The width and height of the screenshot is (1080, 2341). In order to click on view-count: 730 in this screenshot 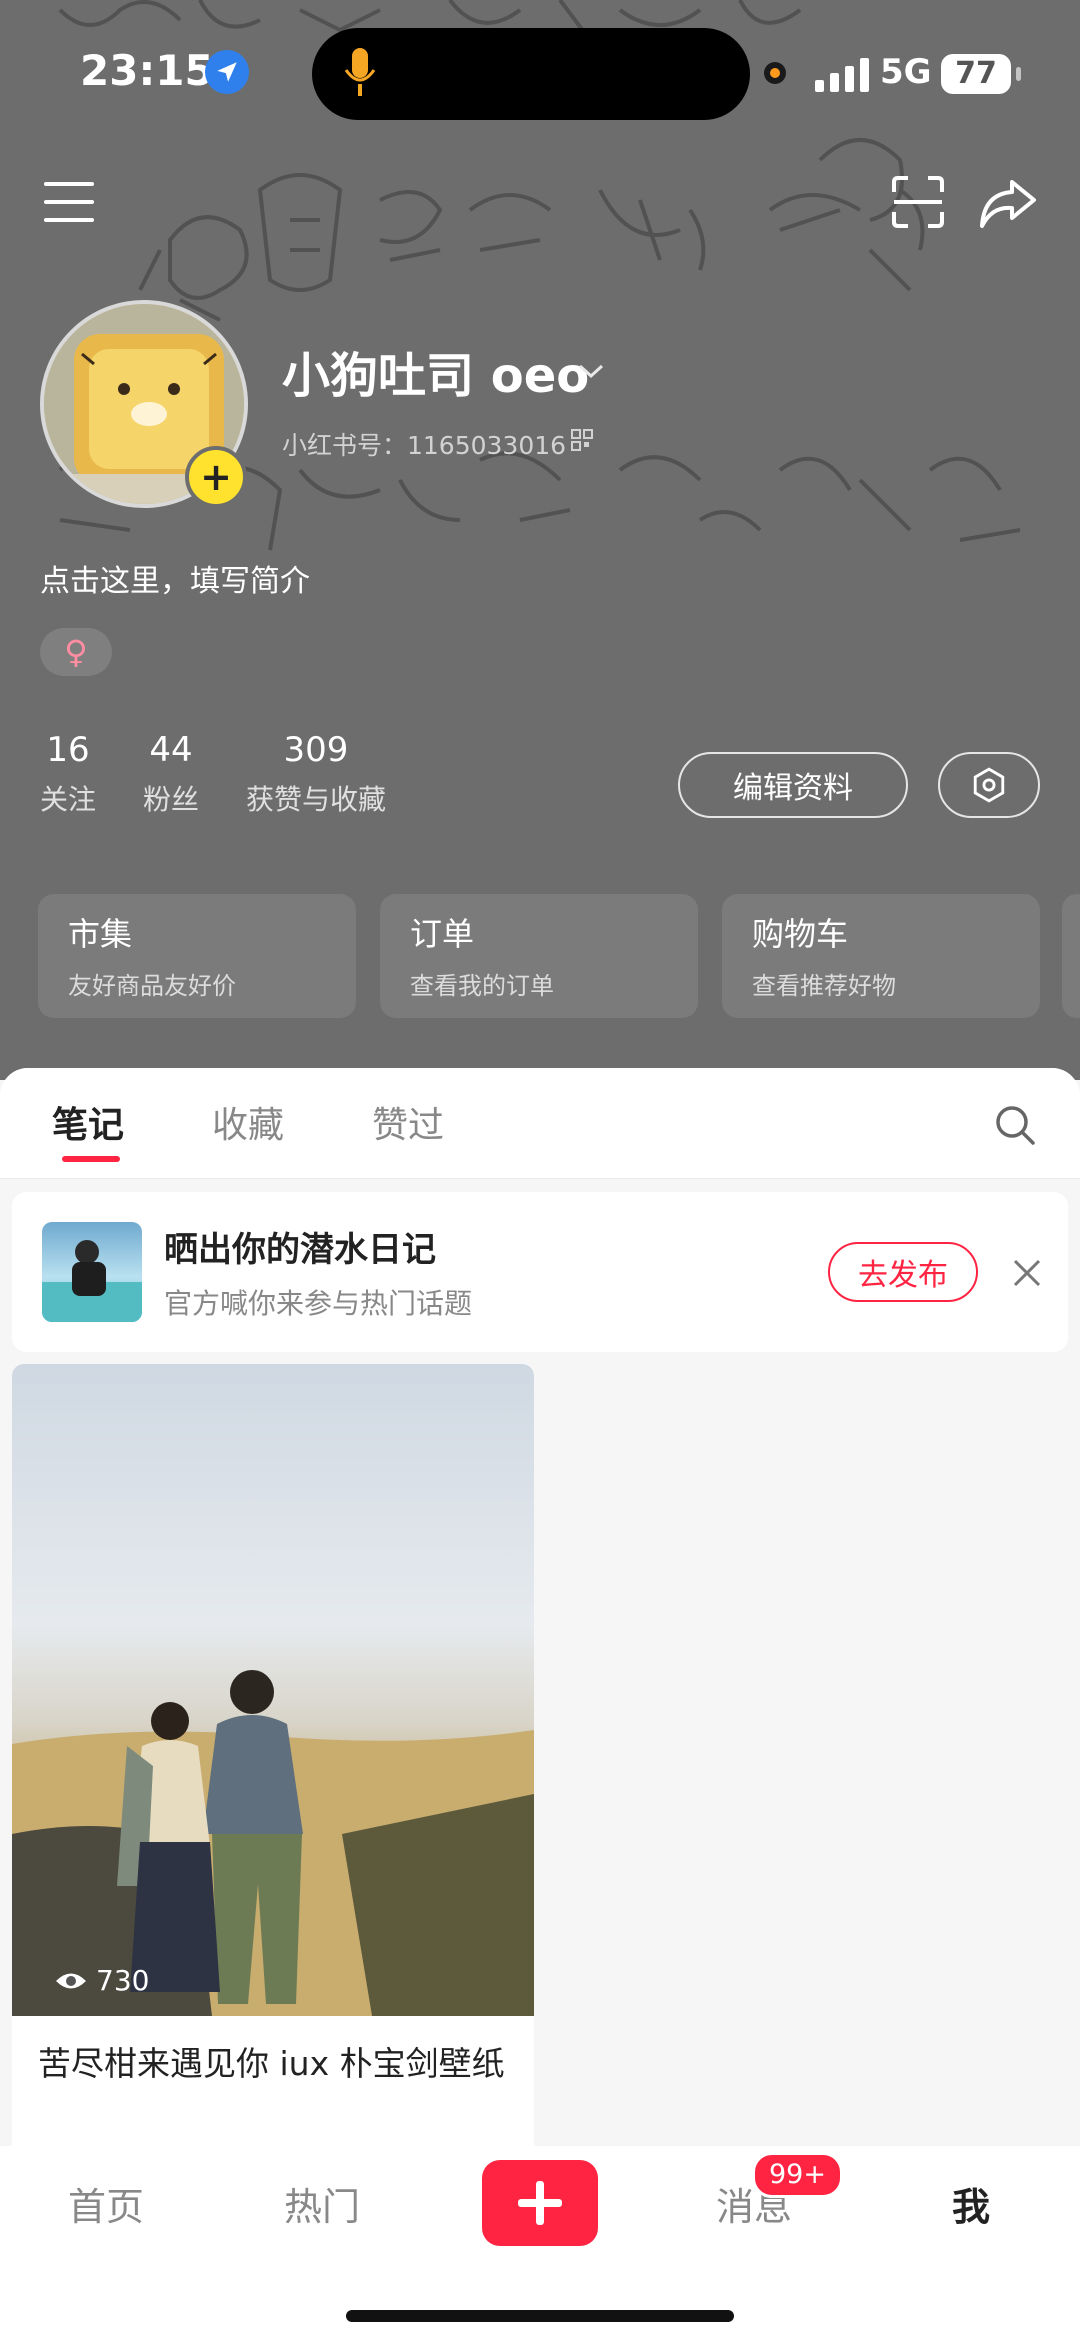, I will do `click(101, 1980)`.